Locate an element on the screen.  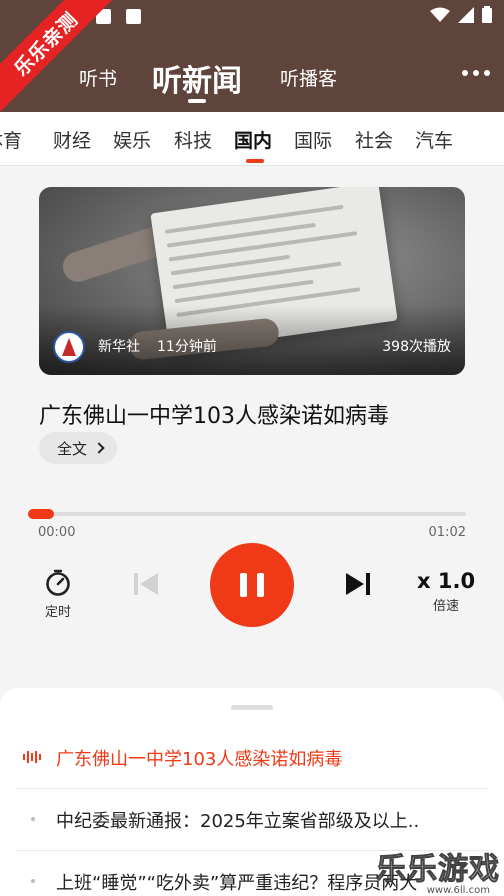
timer-label: 定时 is located at coordinates (57, 612).